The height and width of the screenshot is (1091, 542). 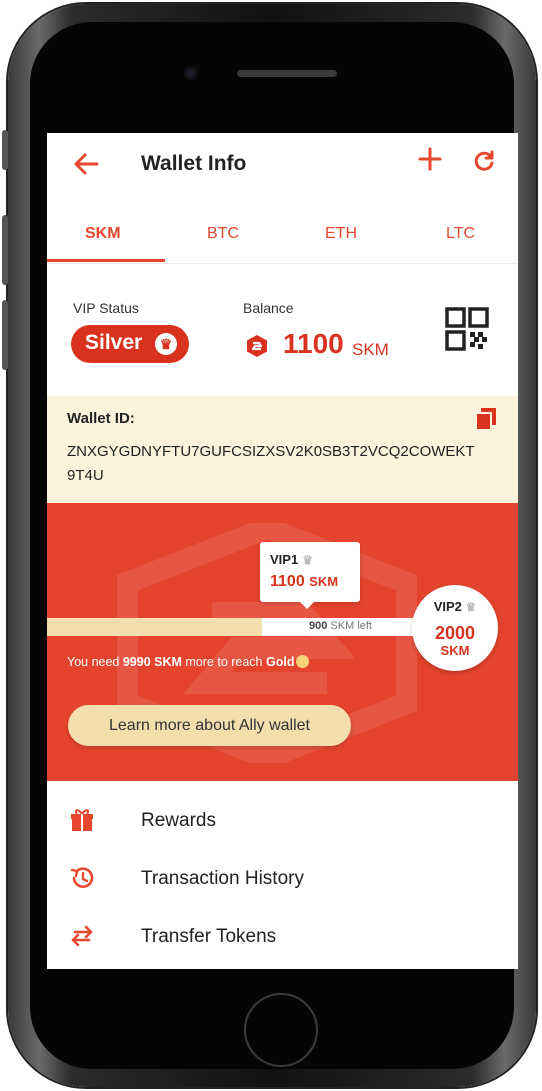 I want to click on remaining-text: 900 SKM left, so click(x=340, y=626).